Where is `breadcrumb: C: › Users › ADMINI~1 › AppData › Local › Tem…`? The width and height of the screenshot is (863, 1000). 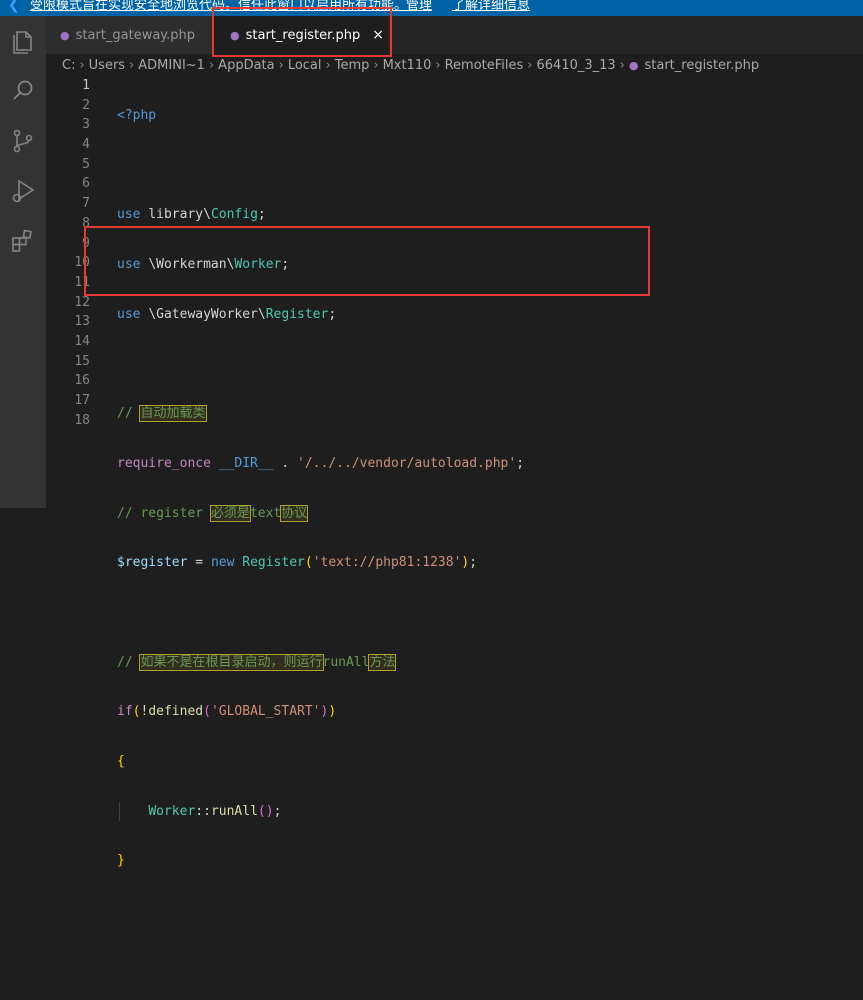
breadcrumb: C: › Users › ADMINI~1 › AppData › Local › Tem… is located at coordinates (454, 65).